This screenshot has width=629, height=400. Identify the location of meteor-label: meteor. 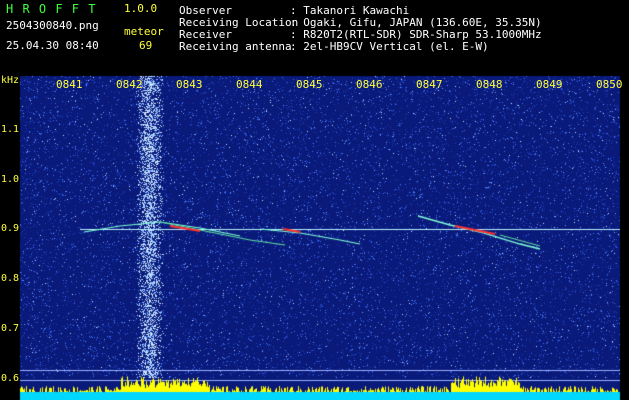
(144, 31).